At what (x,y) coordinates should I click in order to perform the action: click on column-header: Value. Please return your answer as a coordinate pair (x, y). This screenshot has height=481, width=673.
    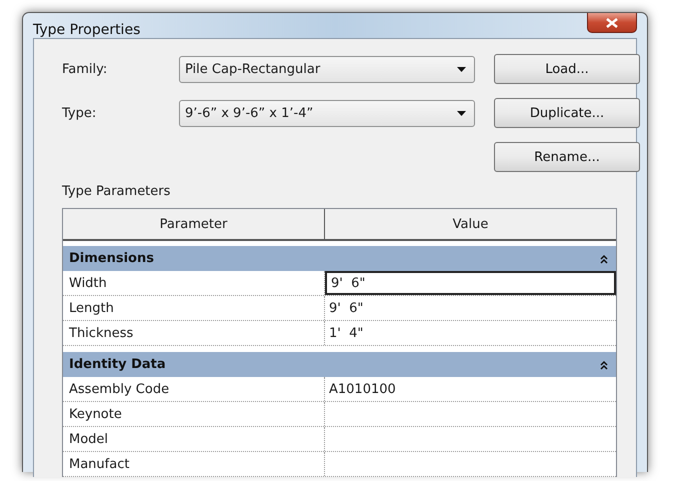
    Looking at the image, I should click on (470, 224).